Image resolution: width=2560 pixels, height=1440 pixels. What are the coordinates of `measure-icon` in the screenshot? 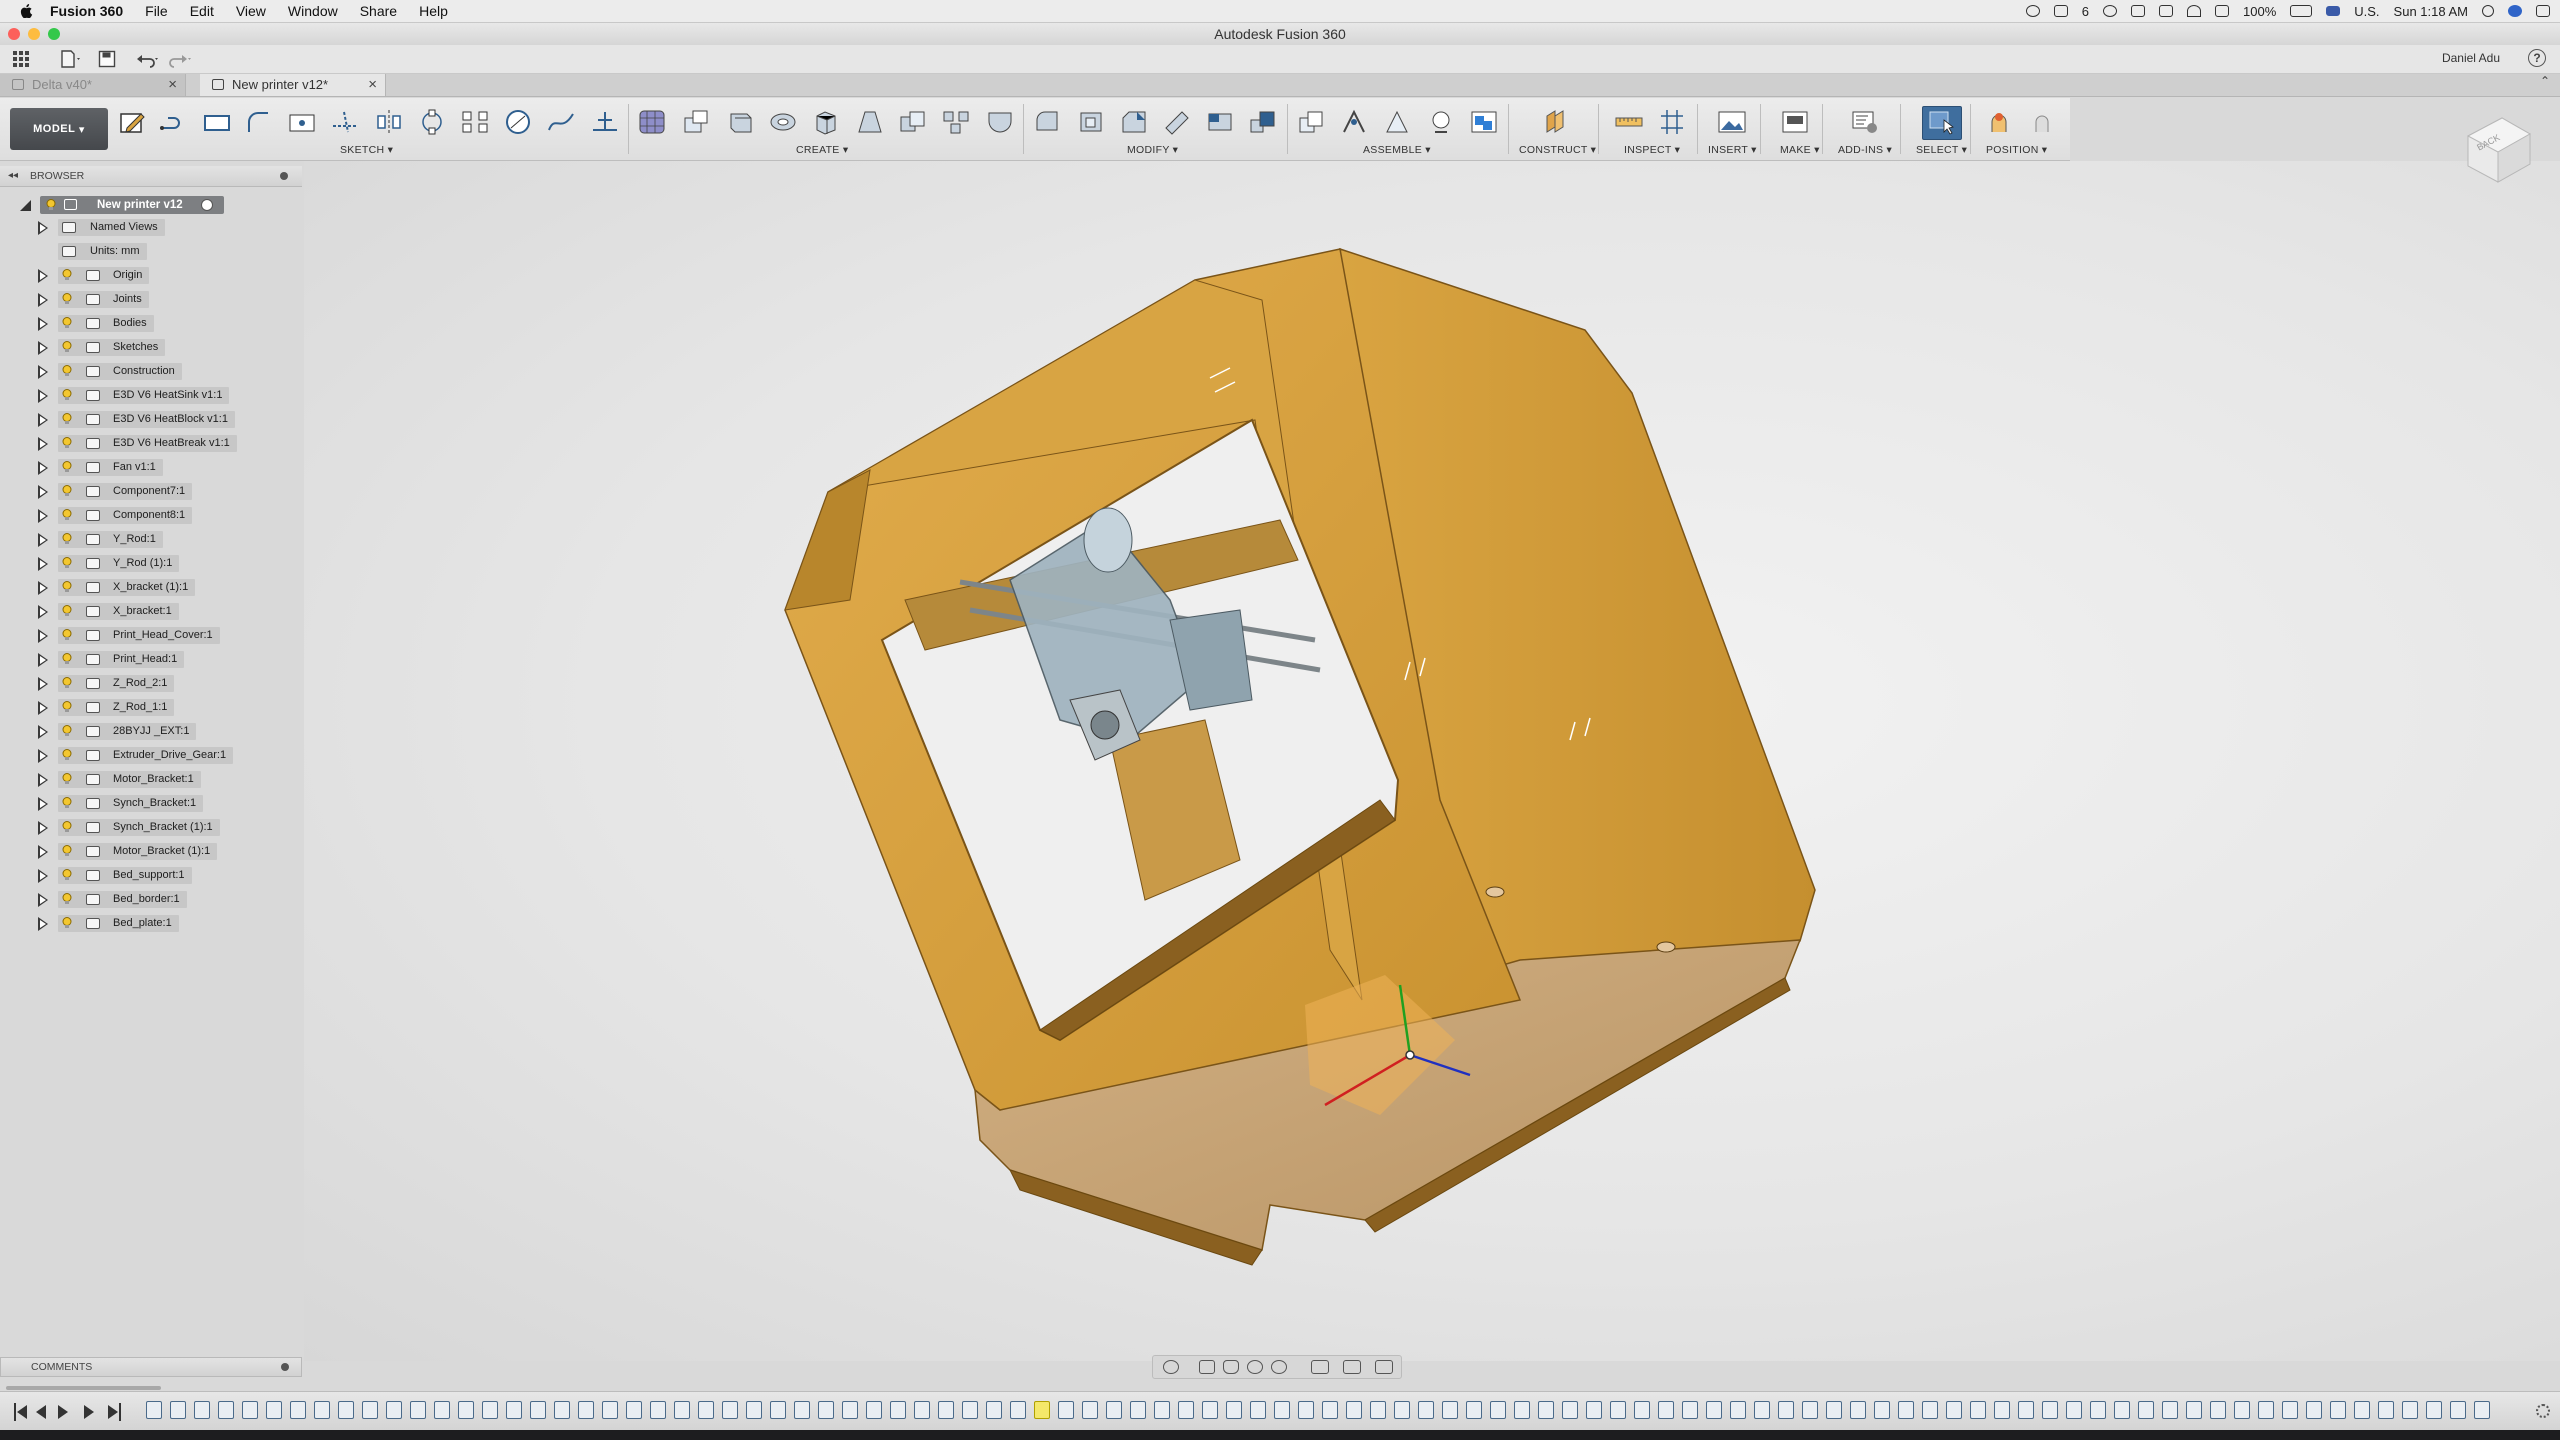 It's located at (1629, 122).